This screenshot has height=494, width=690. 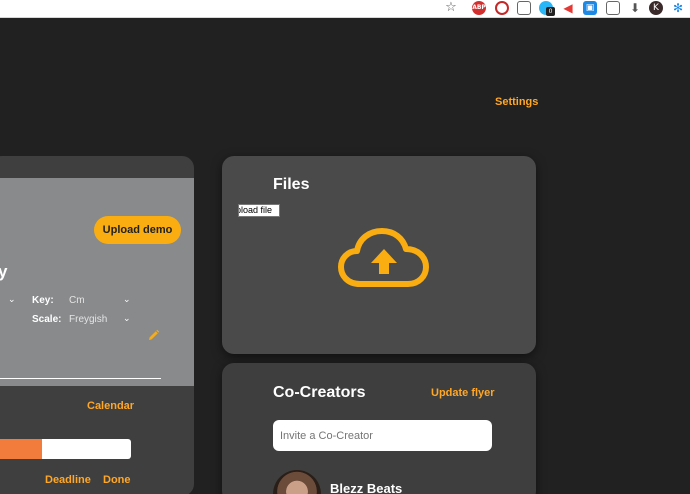 What do you see at coordinates (255, 210) in the screenshot?
I see `upload-file-label: pload file` at bounding box center [255, 210].